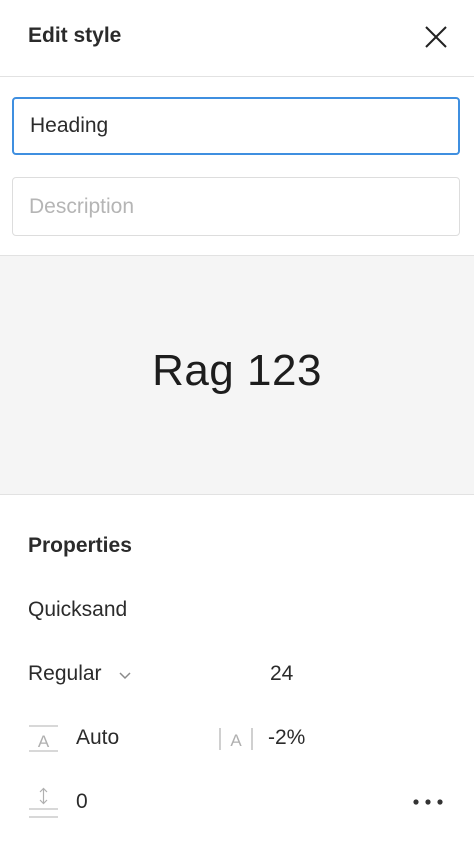 The image size is (474, 848). I want to click on chevron-down-icon, so click(125, 675).